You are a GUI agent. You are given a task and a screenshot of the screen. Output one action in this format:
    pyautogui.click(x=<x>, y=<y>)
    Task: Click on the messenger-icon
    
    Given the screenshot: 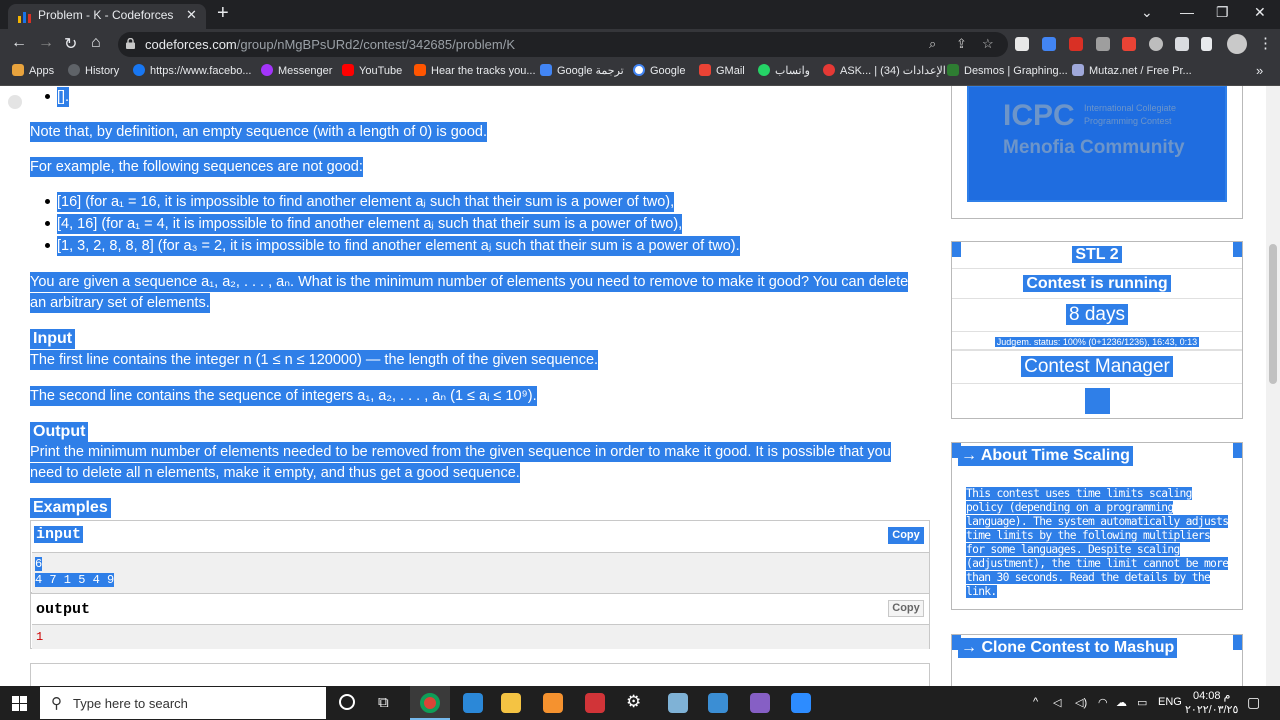 What is the action you would take?
    pyautogui.click(x=267, y=70)
    